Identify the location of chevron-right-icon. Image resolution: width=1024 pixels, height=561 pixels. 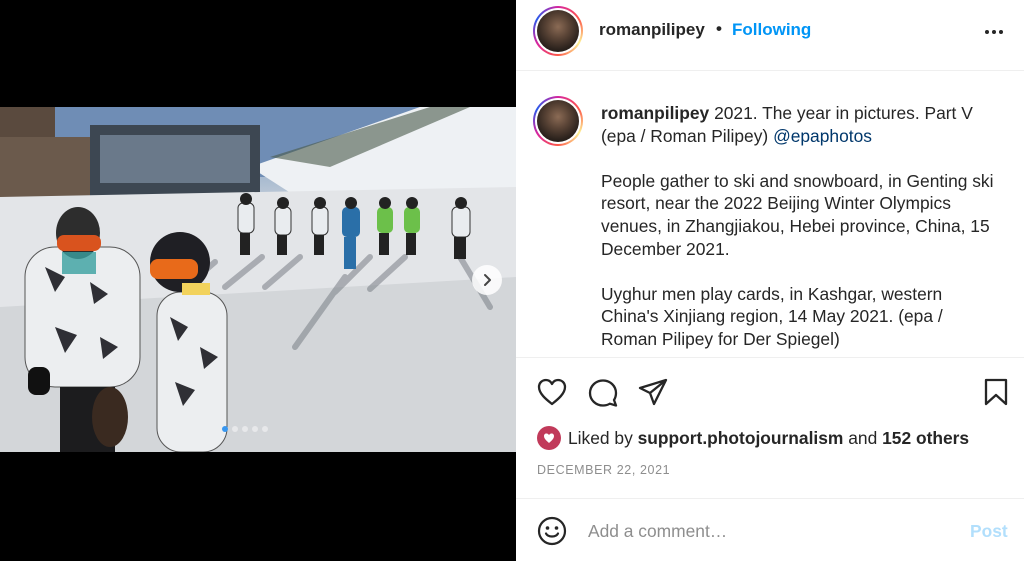
(487, 280).